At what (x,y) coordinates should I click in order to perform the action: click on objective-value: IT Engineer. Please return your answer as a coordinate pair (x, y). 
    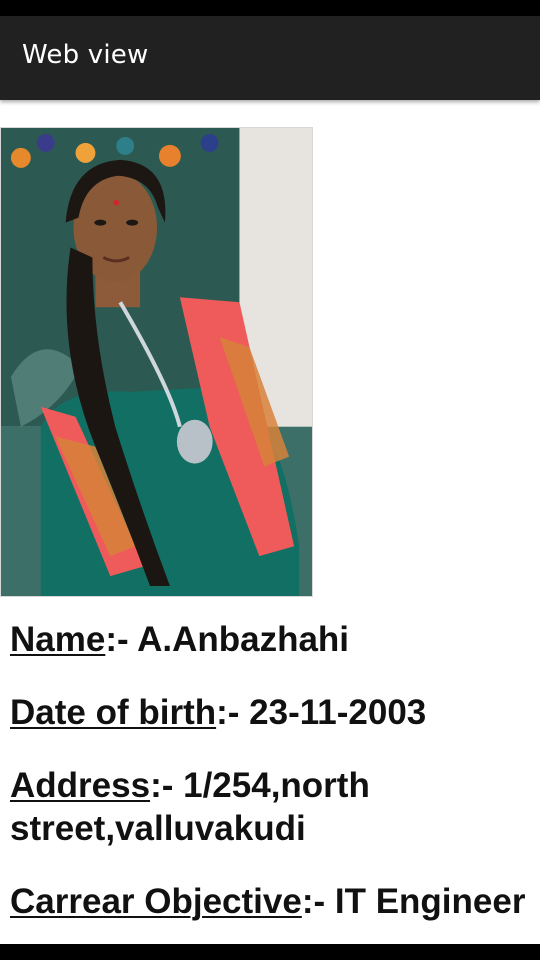
    Looking at the image, I should click on (430, 901).